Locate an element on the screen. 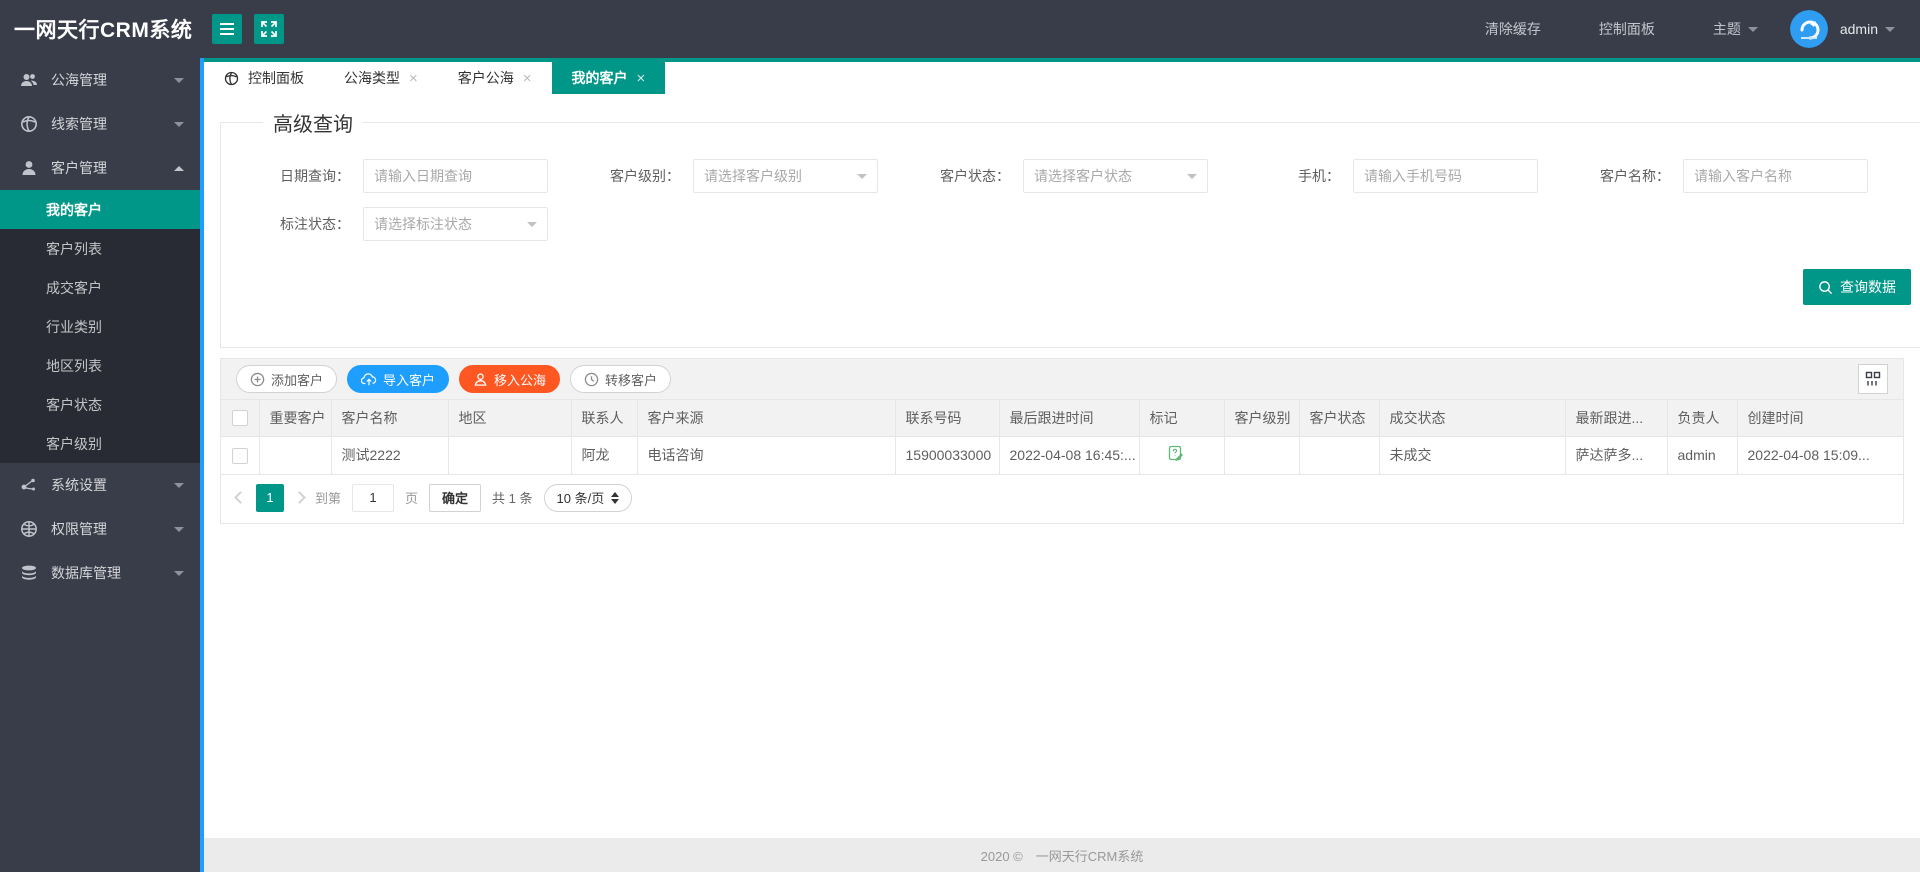 The width and height of the screenshot is (1920, 872). tab-control-panel: 控制面板 is located at coordinates (264, 78).